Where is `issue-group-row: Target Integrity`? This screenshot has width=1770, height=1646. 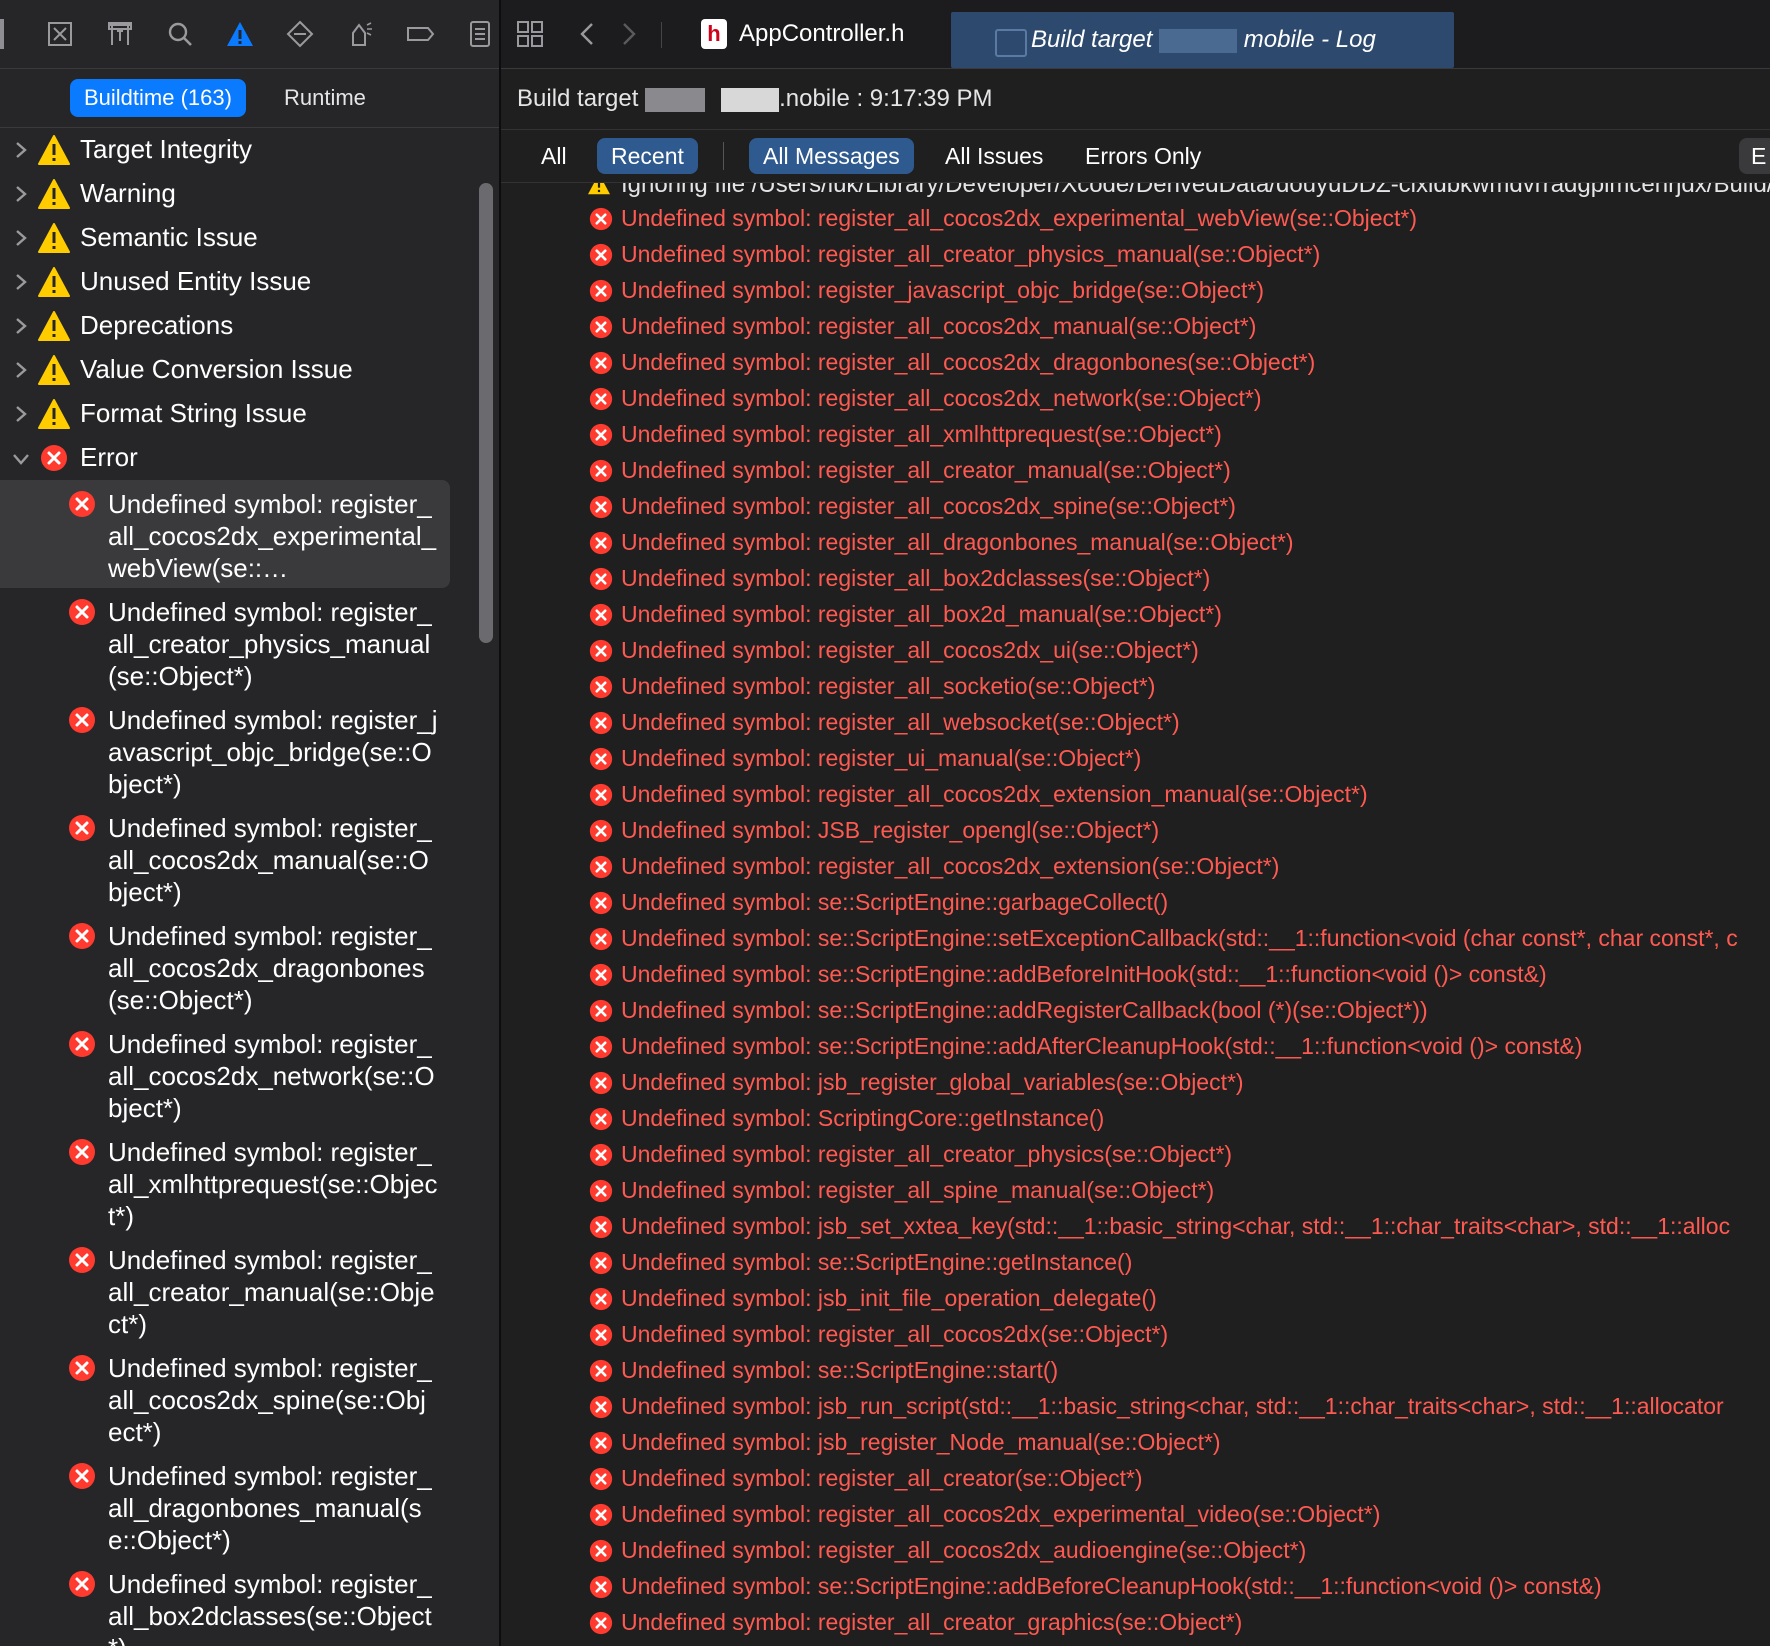 issue-group-row: Target Integrity is located at coordinates (240, 150).